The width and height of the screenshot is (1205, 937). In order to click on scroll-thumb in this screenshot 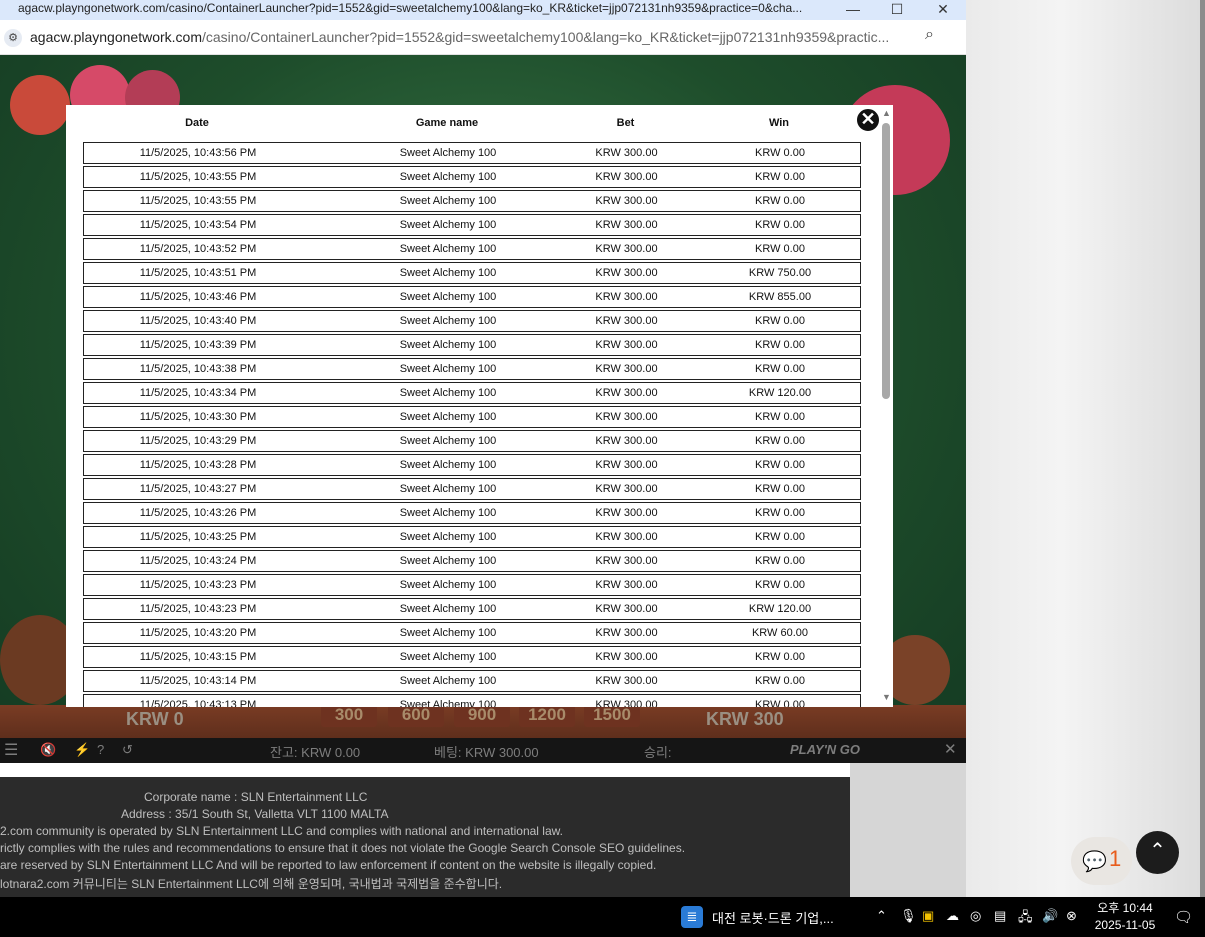, I will do `click(886, 261)`.